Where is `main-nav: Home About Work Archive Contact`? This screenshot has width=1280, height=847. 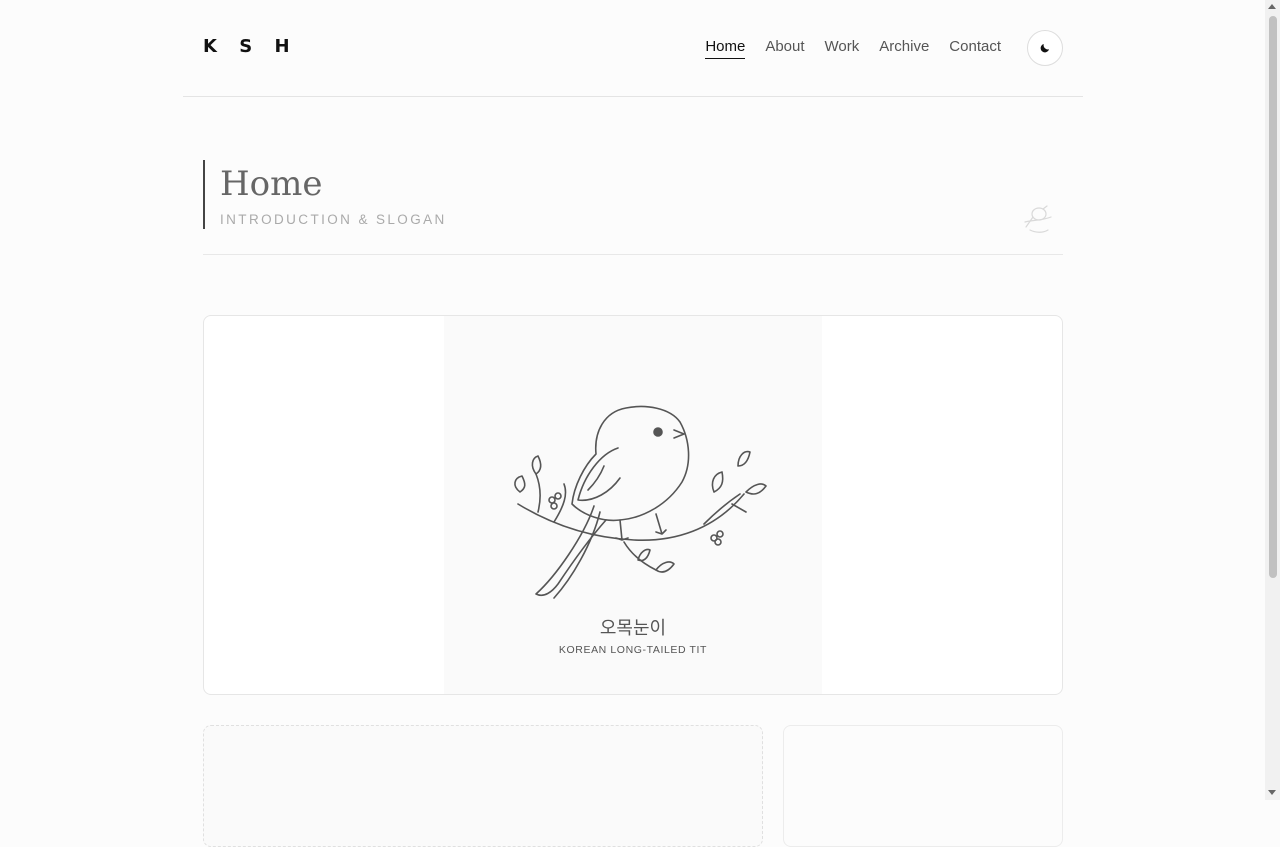 main-nav: Home About Work Archive Contact is located at coordinates (853, 48).